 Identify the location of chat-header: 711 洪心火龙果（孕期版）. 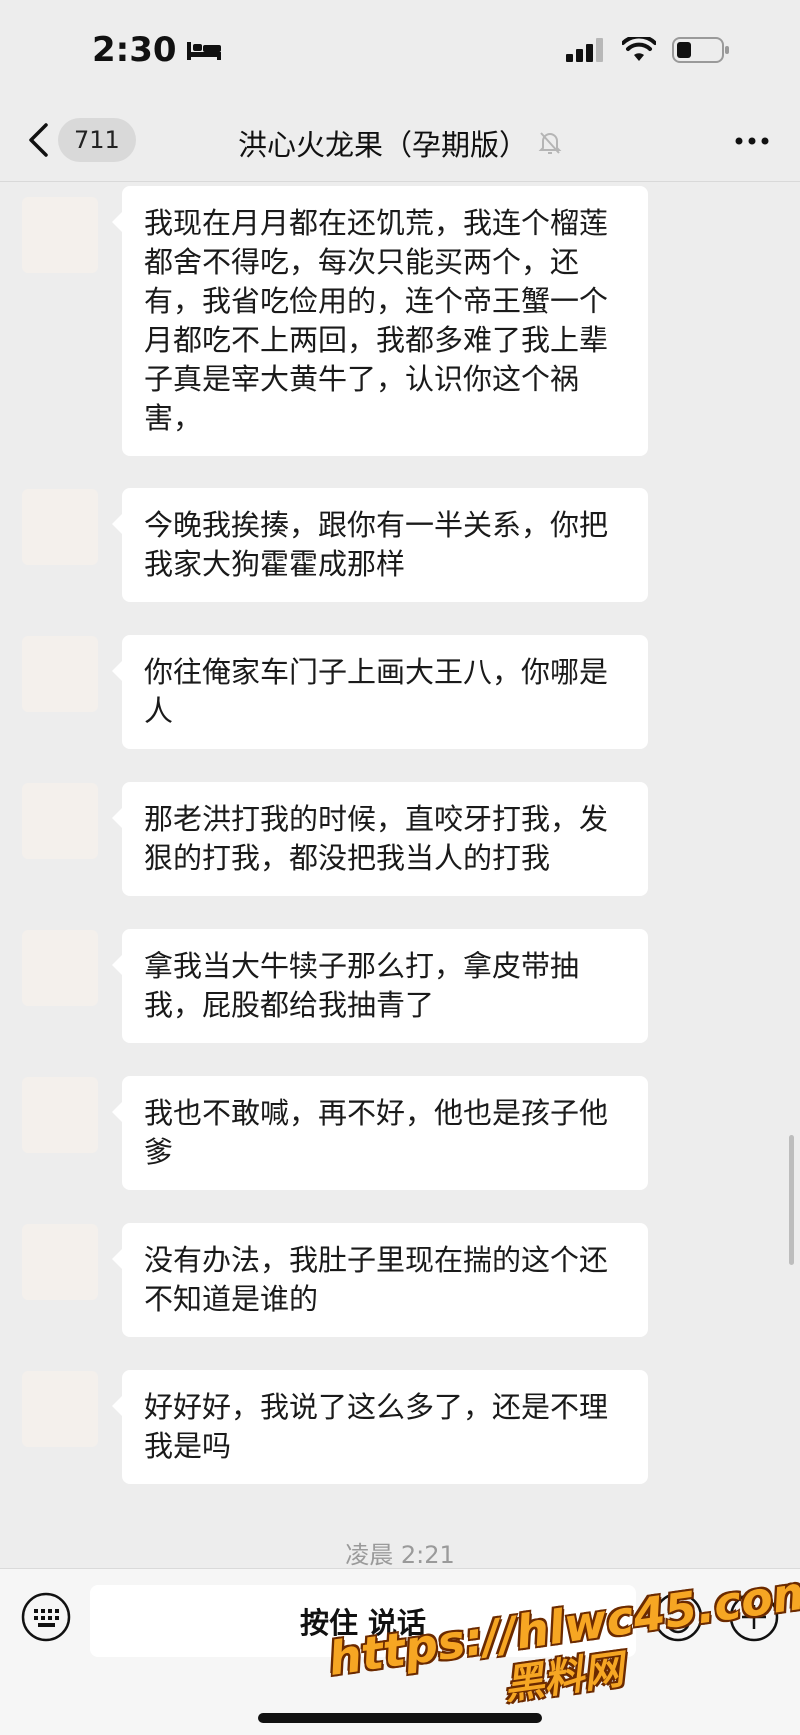
(400, 141).